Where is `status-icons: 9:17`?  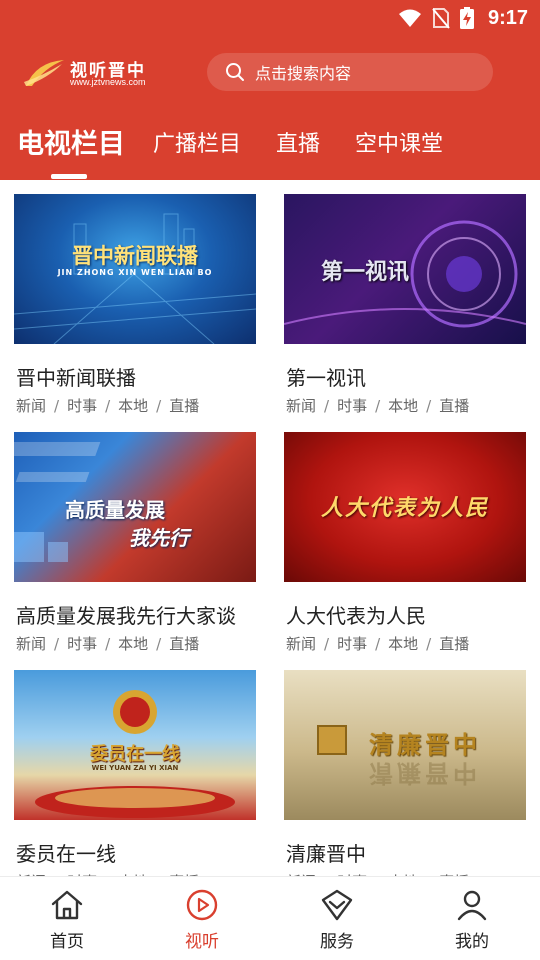 status-icons: 9:17 is located at coordinates (463, 18).